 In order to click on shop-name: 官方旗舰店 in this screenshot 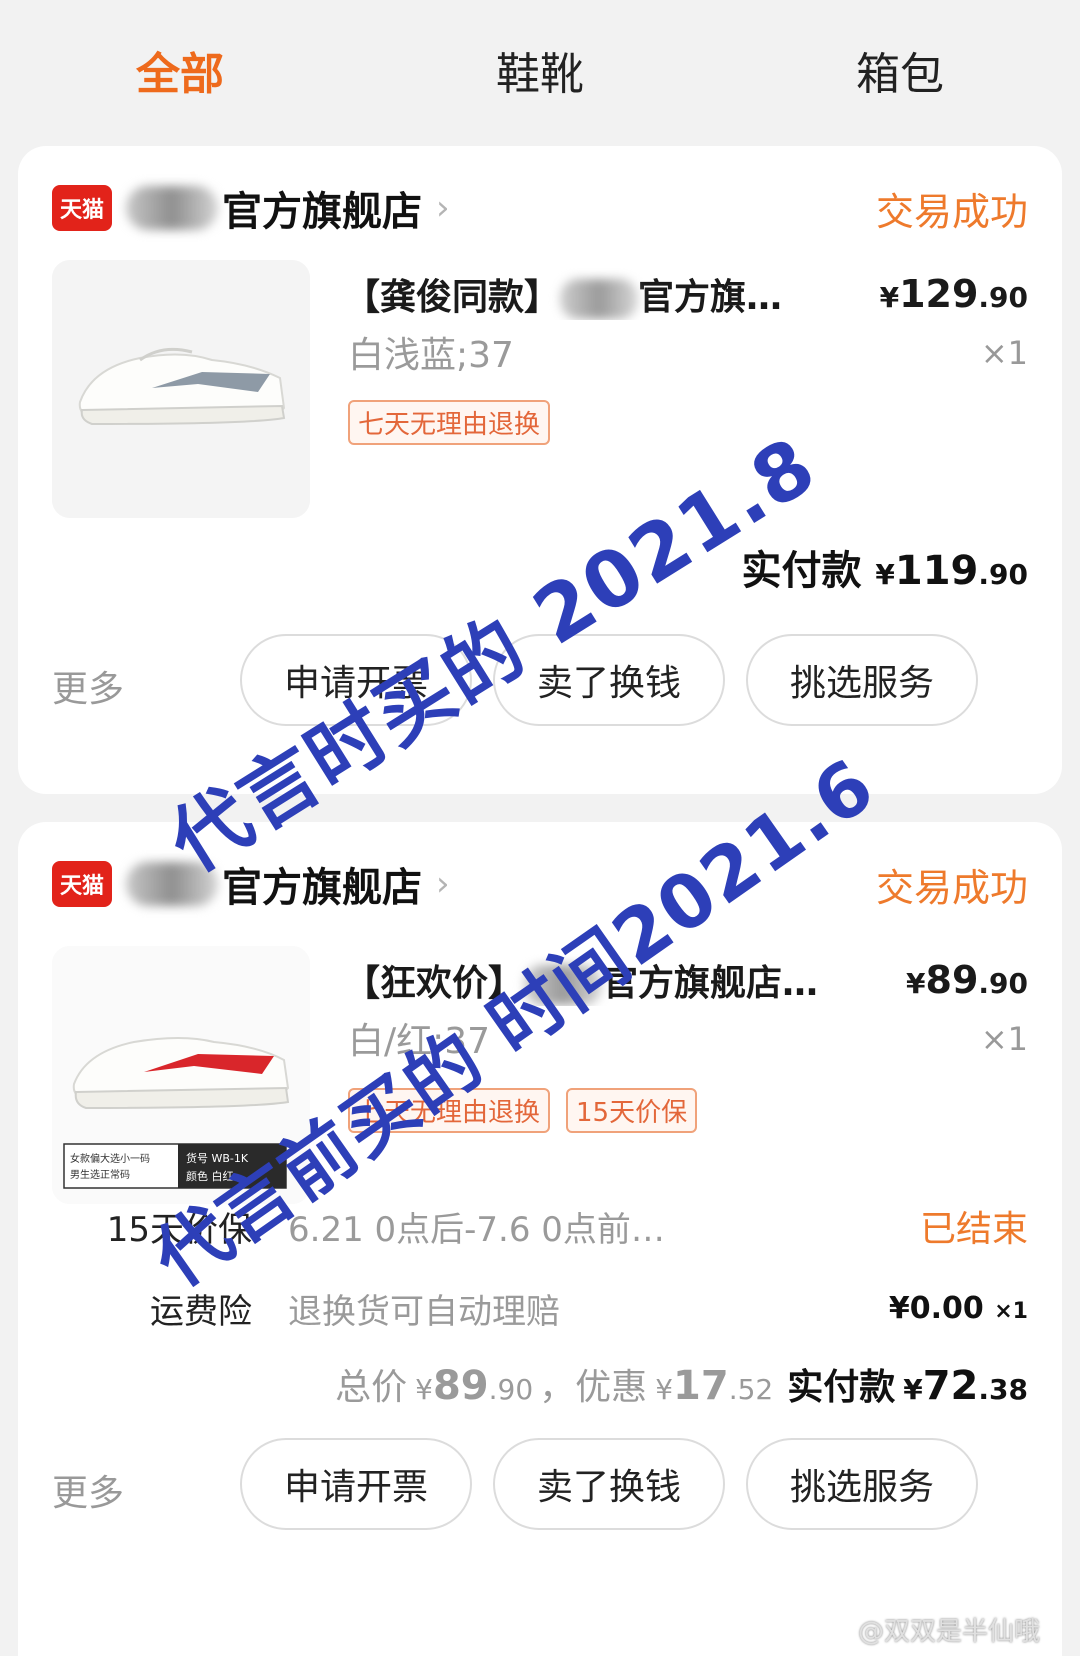, I will do `click(322, 212)`.